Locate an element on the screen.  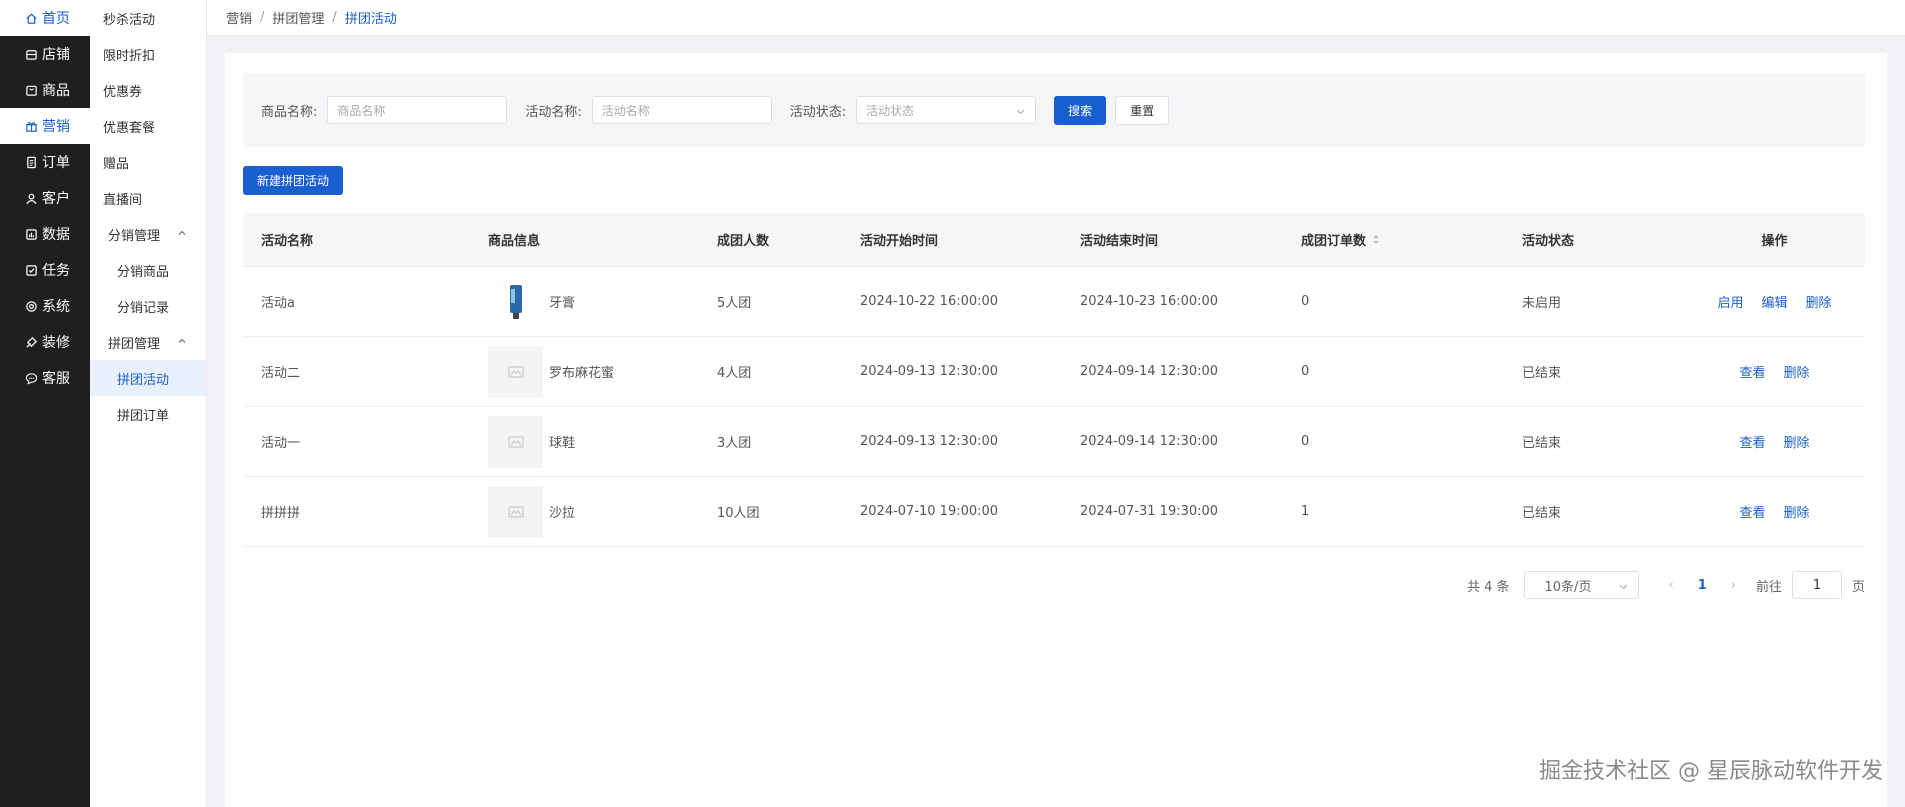
header-group-size: 成团人数 is located at coordinates (743, 241).